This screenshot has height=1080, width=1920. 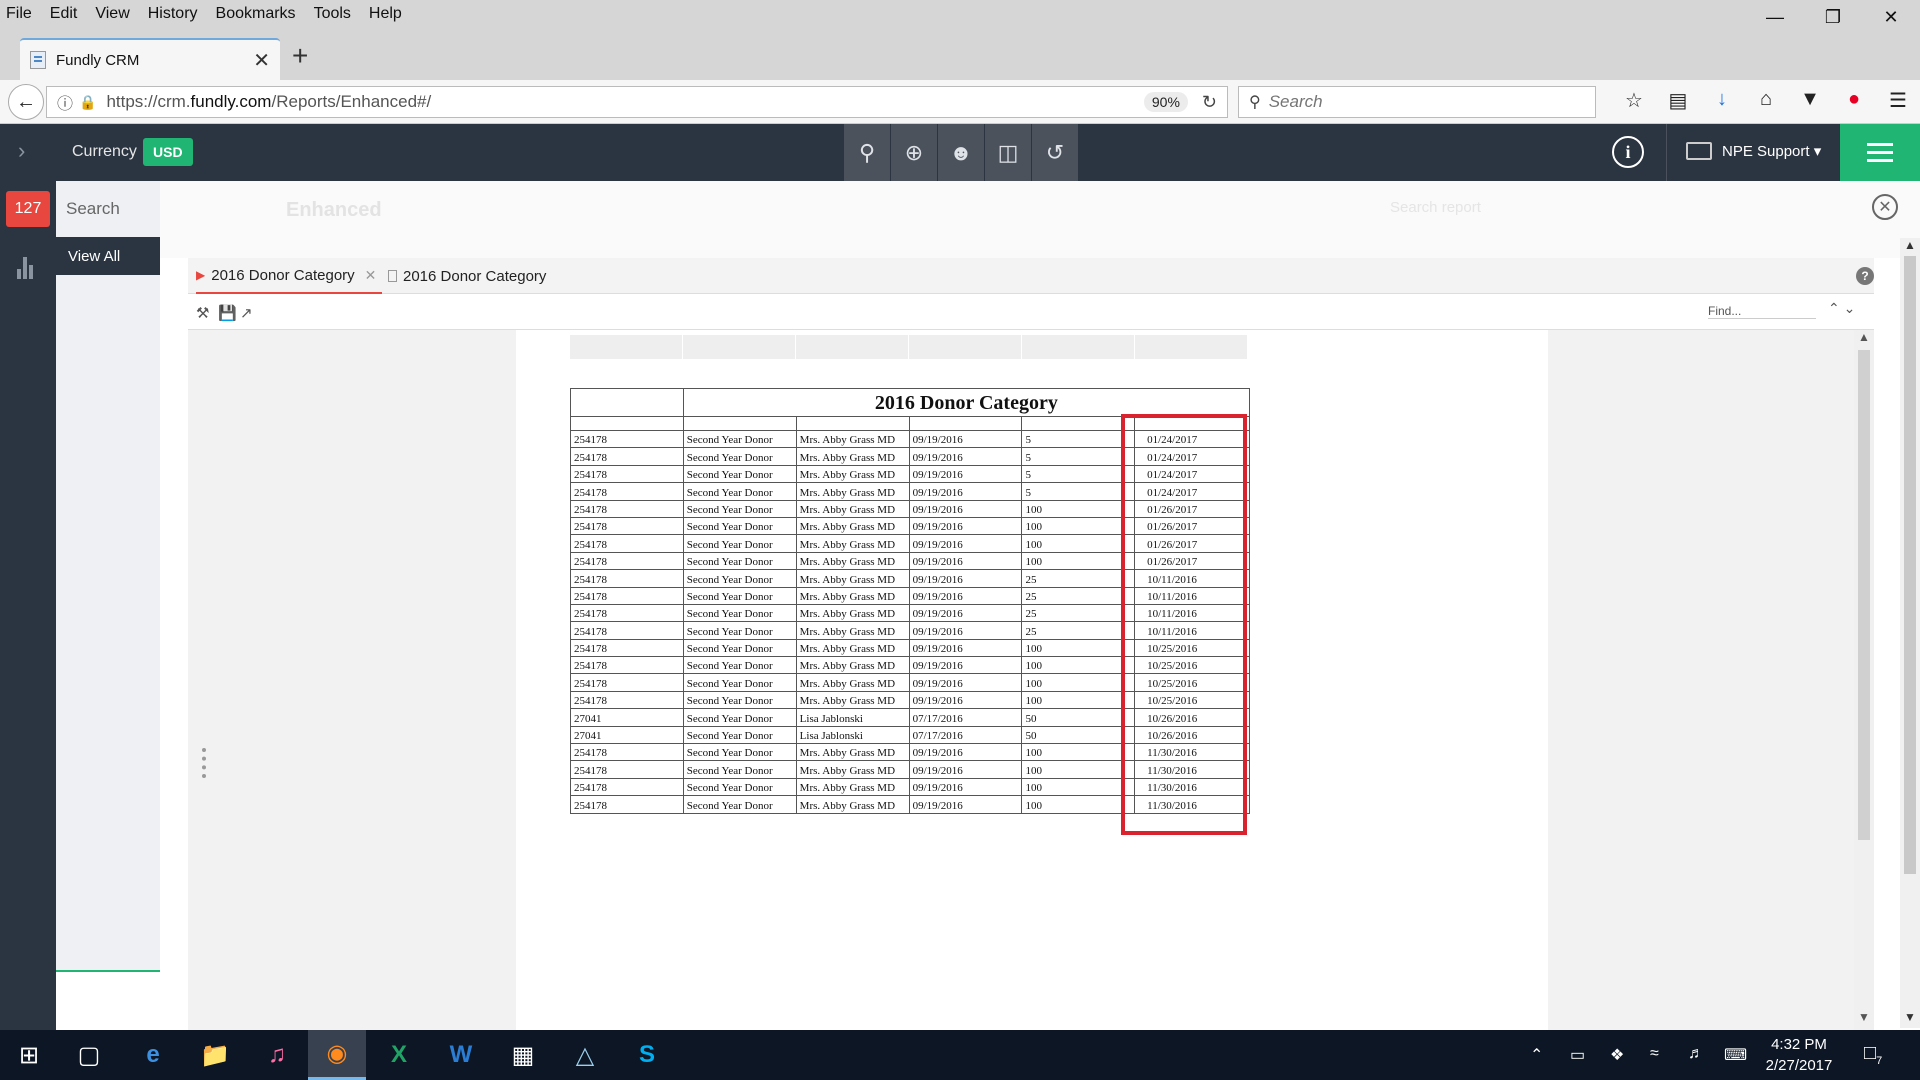 What do you see at coordinates (256, 14) in the screenshot?
I see `menu-bookmarks: Bookmarks` at bounding box center [256, 14].